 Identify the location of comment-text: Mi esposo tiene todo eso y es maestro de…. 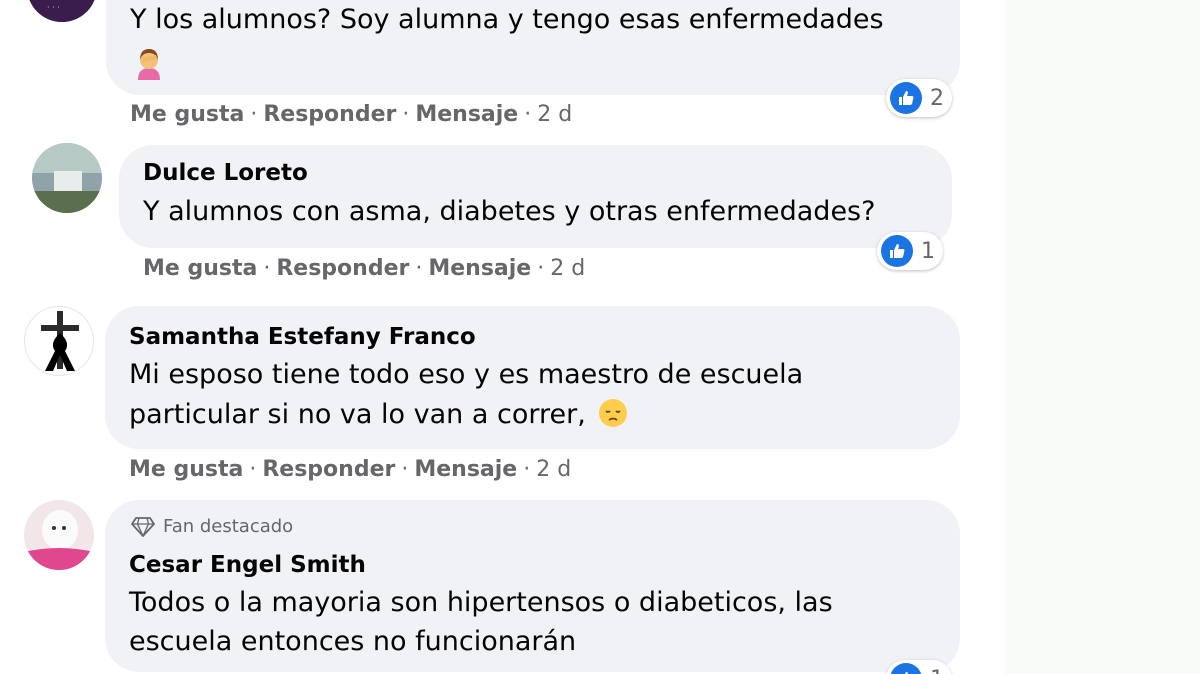
(466, 374).